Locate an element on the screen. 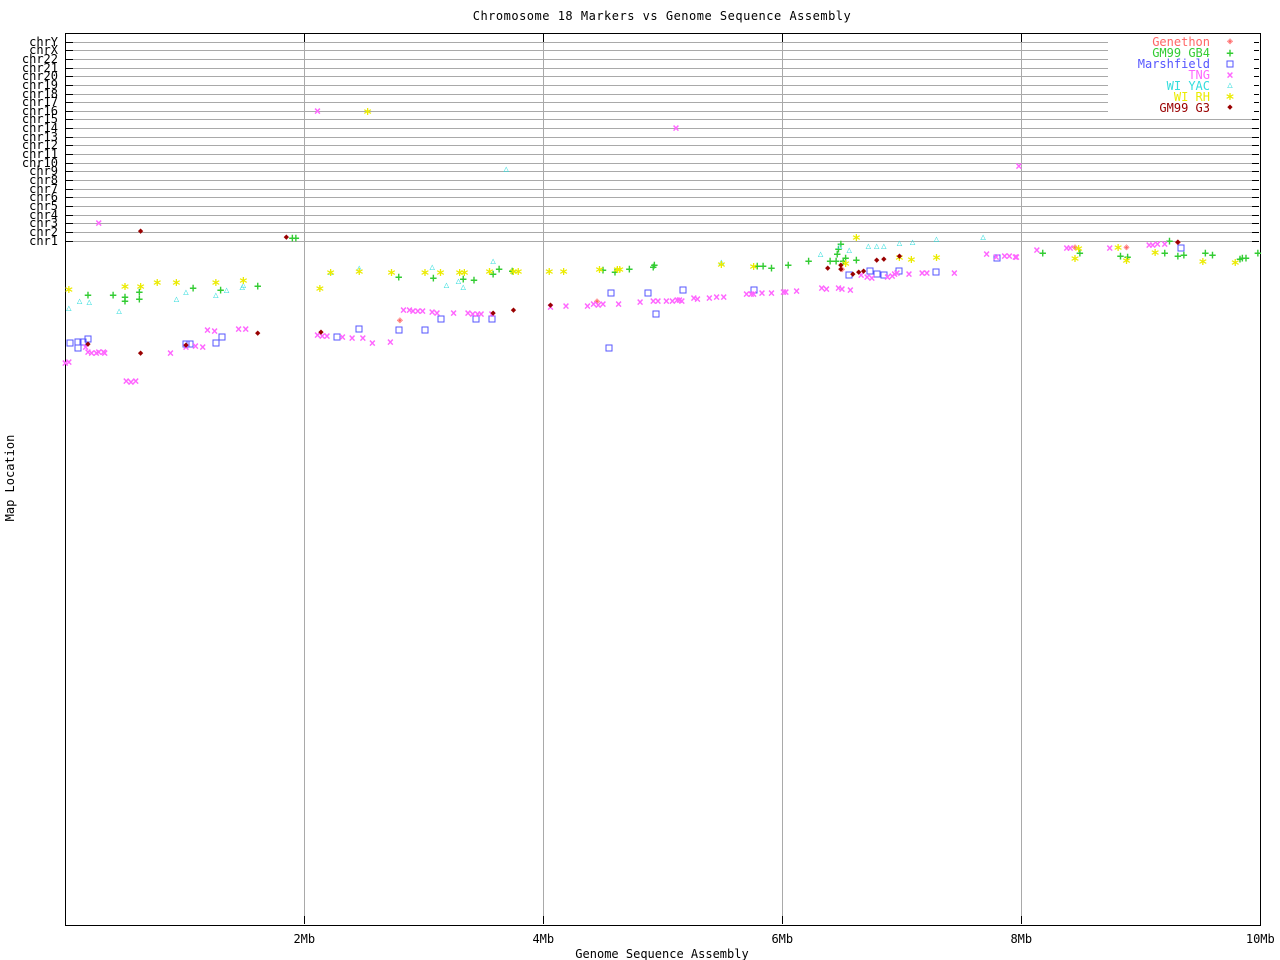 This screenshot has height=960, width=1280. gridline-chrX is located at coordinates (662, 51).